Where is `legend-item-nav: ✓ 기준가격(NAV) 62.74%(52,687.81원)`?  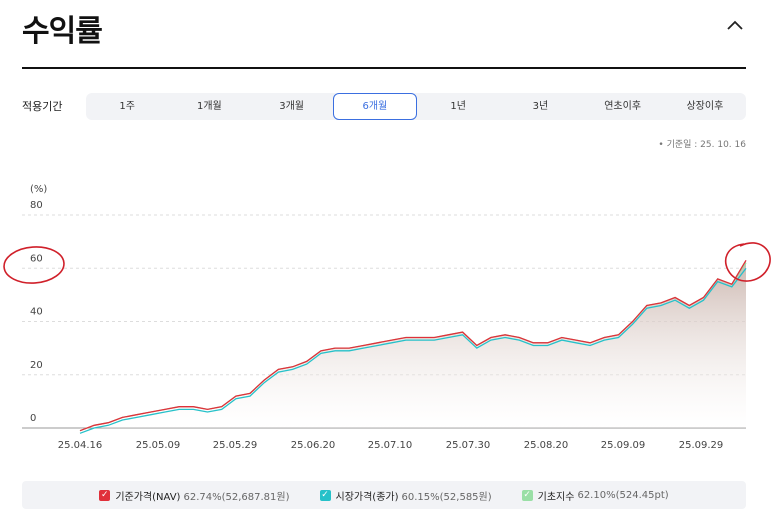
legend-item-nav: ✓ 기준가격(NAV) 62.74%(52,687.81원) is located at coordinates (194, 495).